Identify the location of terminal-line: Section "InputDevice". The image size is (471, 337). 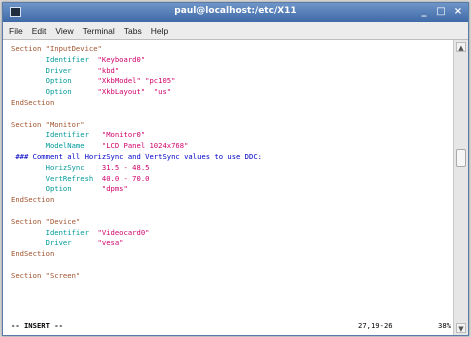
(232, 49).